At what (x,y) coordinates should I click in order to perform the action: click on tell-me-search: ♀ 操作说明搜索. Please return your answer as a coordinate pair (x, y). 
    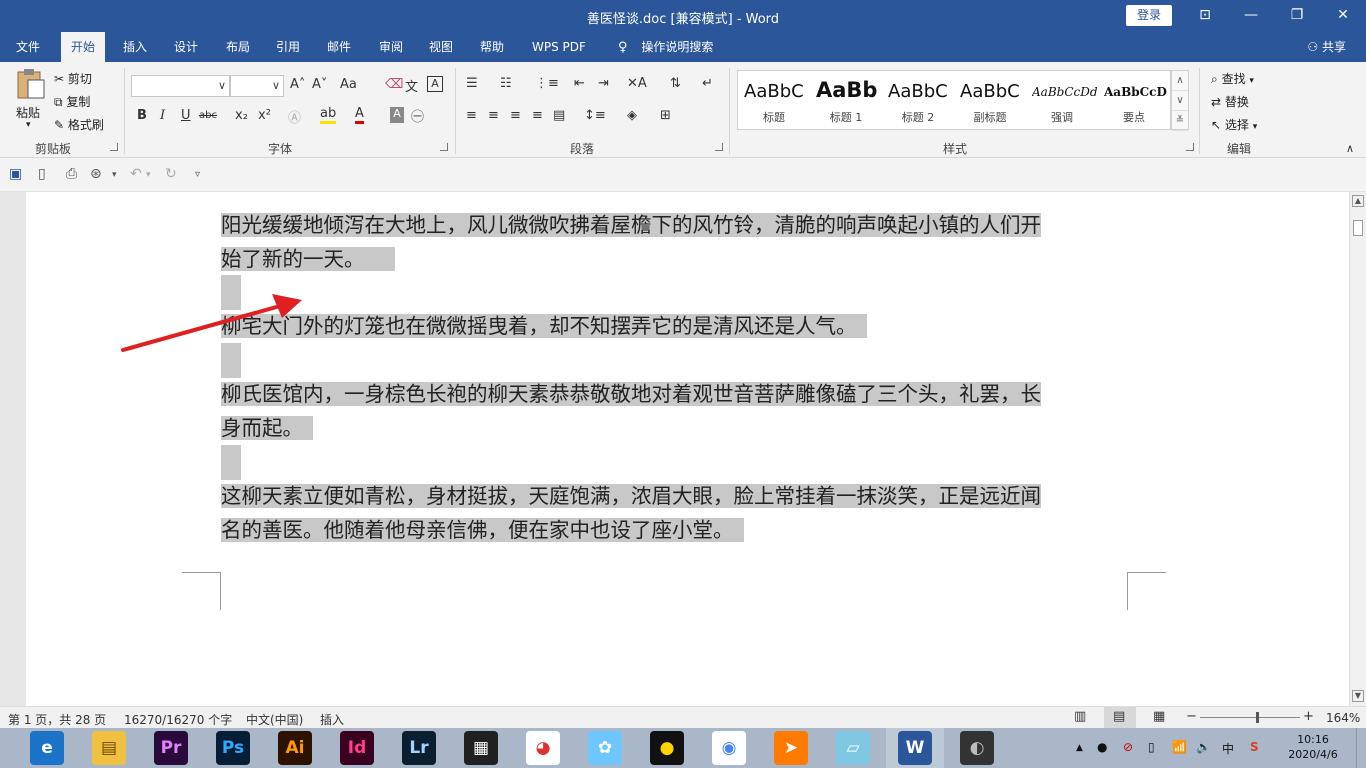
    Looking at the image, I should click on (665, 47).